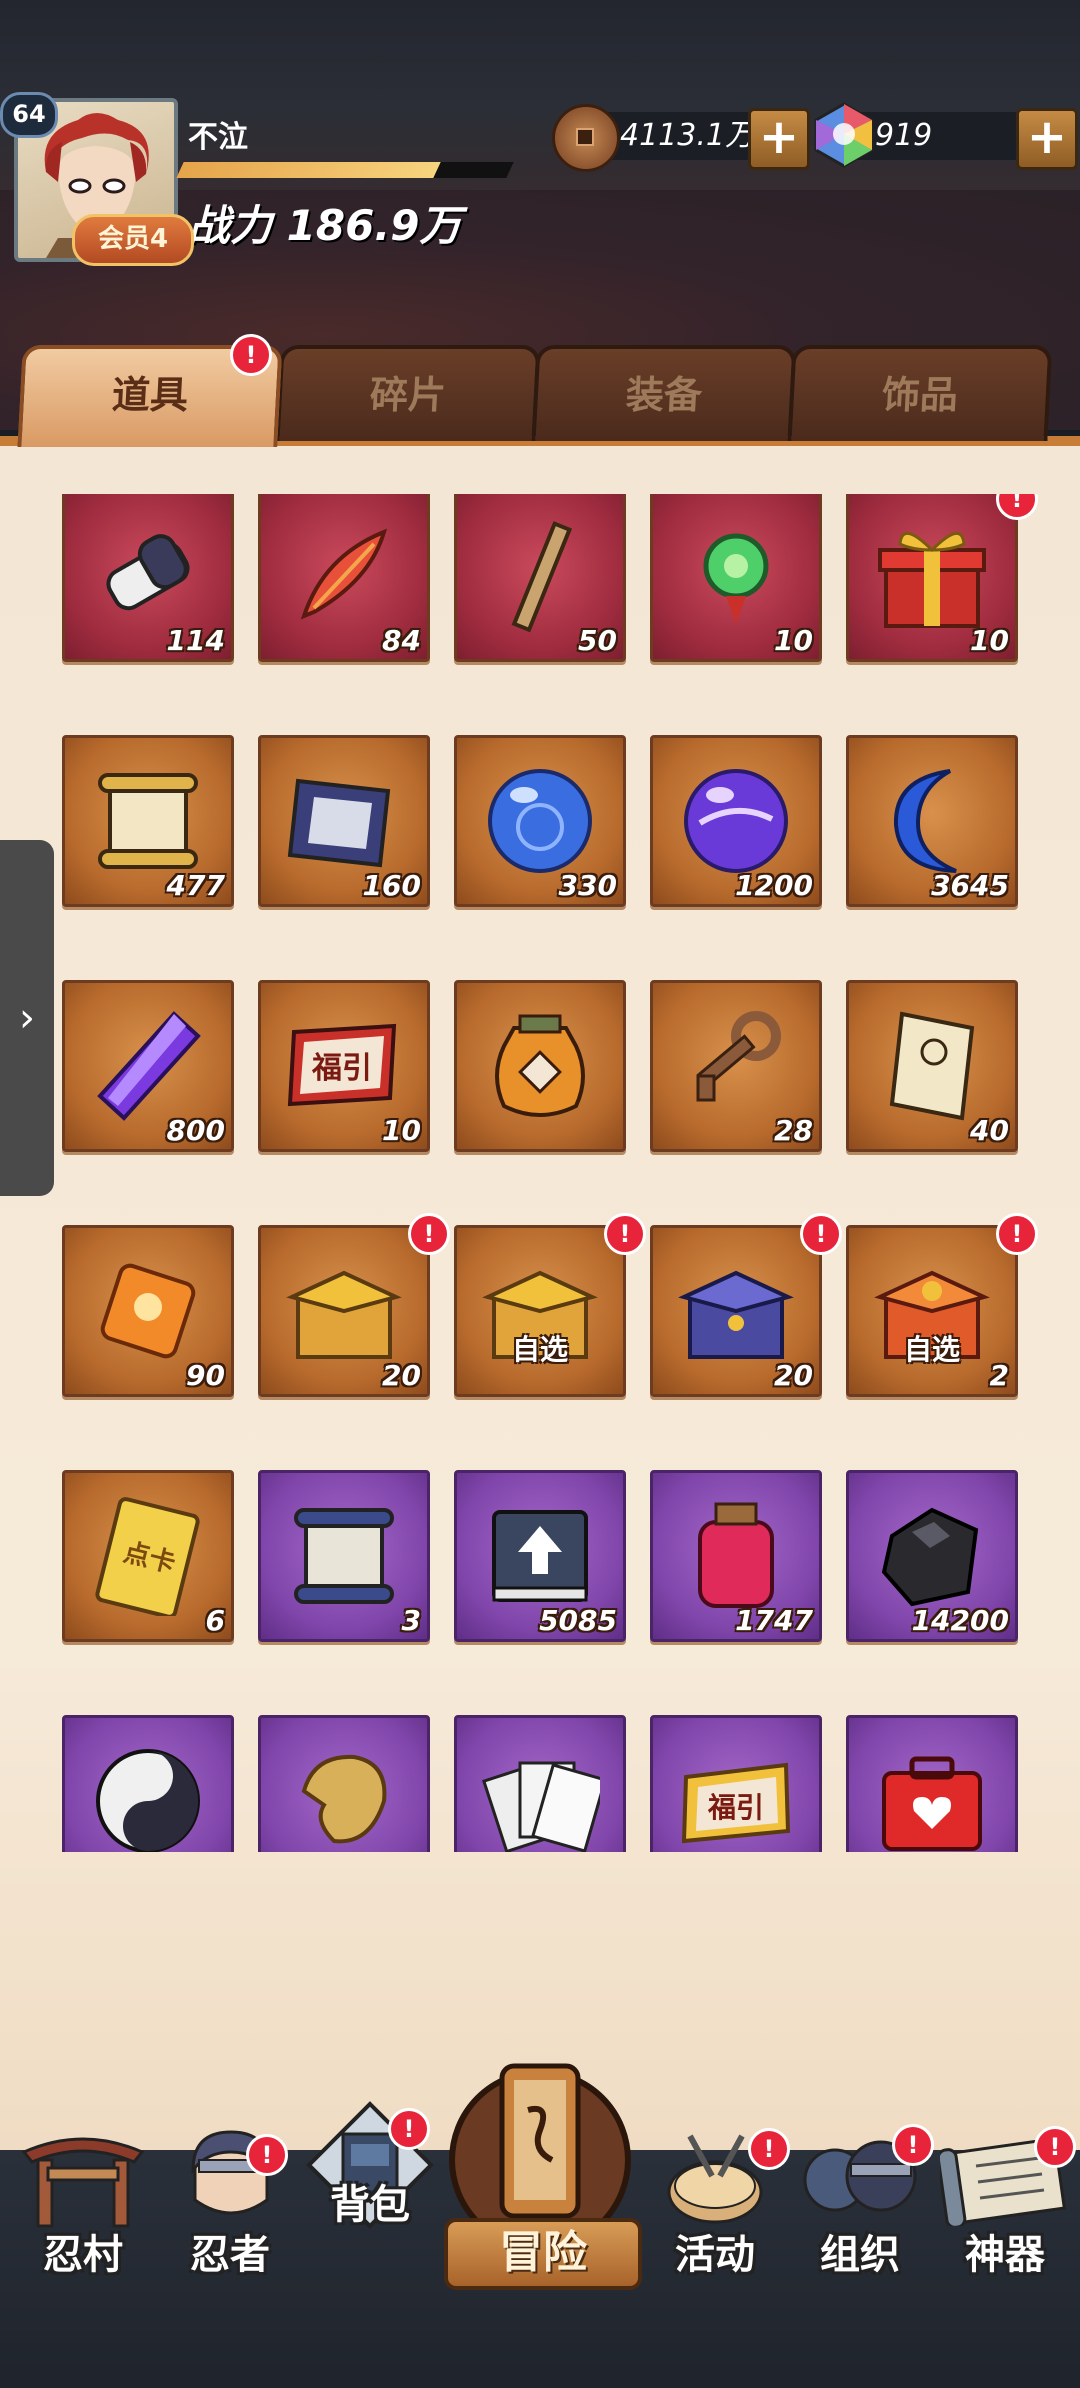  Describe the element at coordinates (339, 823) in the screenshot. I see `cloth-banner-icon` at that location.